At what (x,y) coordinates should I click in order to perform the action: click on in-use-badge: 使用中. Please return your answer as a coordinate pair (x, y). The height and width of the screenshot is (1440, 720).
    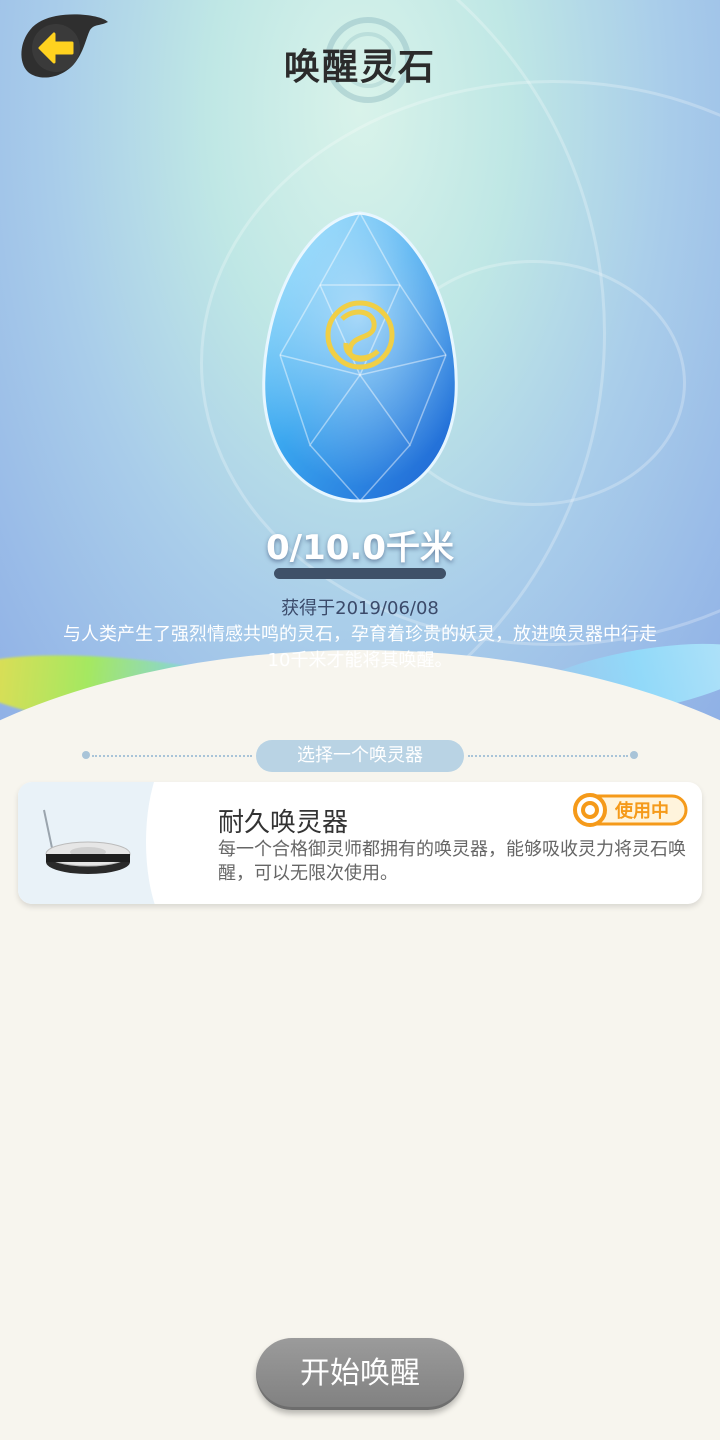
    Looking at the image, I should click on (630, 810).